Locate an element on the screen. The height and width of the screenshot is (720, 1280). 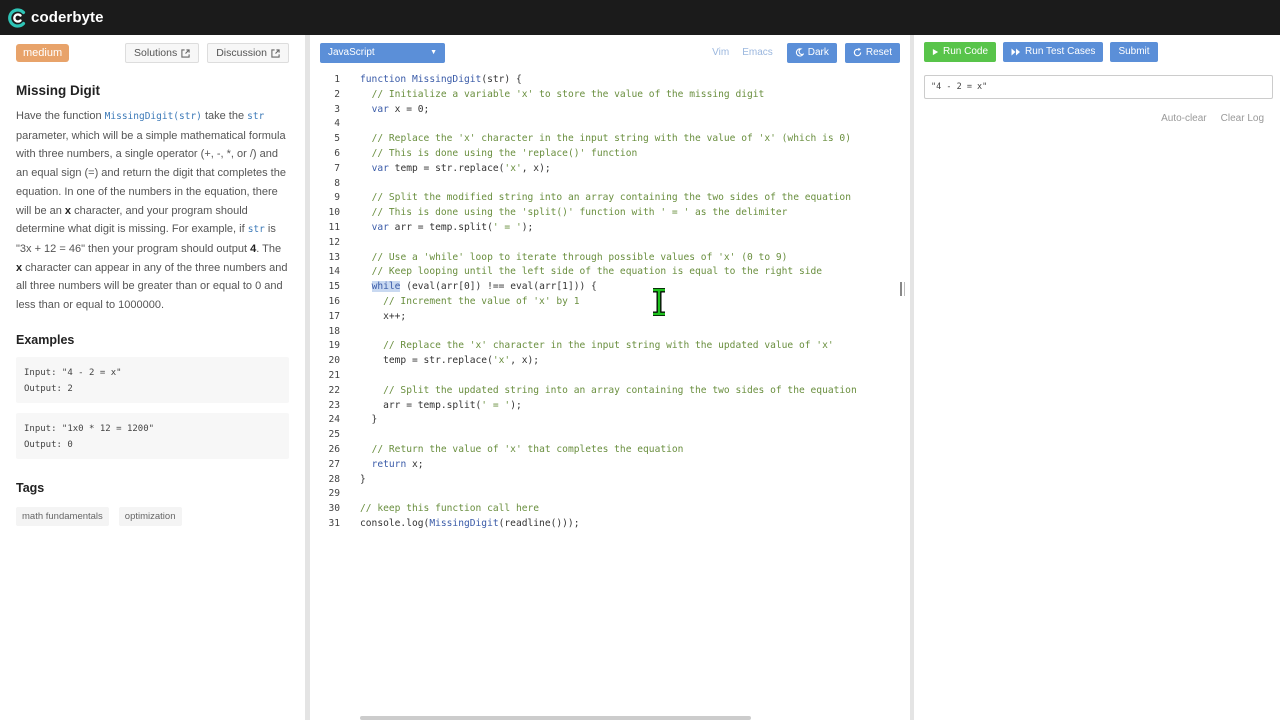
logo: coderbyte is located at coordinates (56, 17).